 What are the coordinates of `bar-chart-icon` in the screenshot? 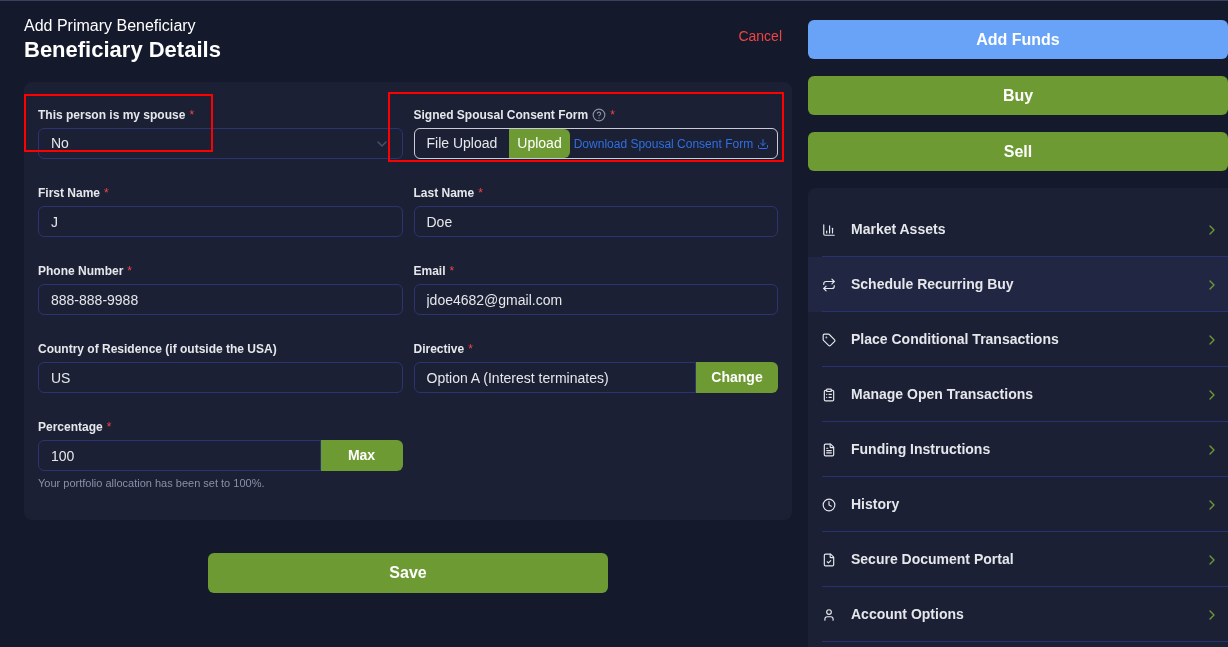 It's located at (829, 229).